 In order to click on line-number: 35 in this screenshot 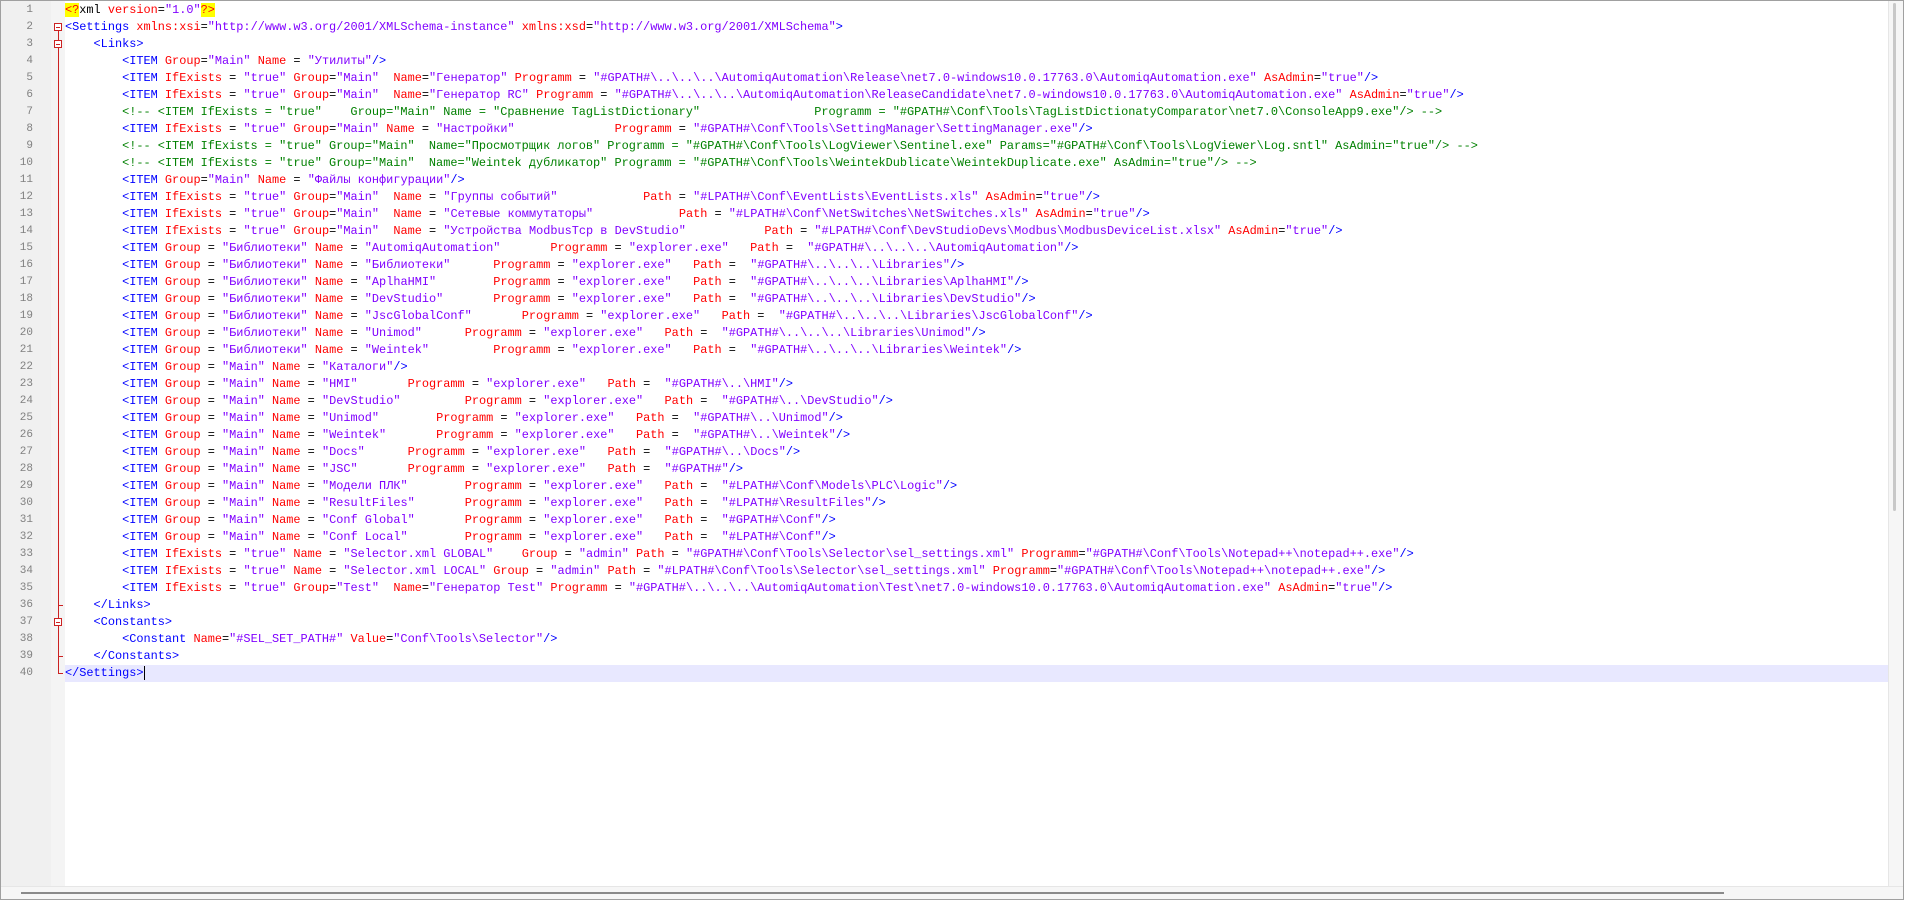, I will do `click(26, 588)`.